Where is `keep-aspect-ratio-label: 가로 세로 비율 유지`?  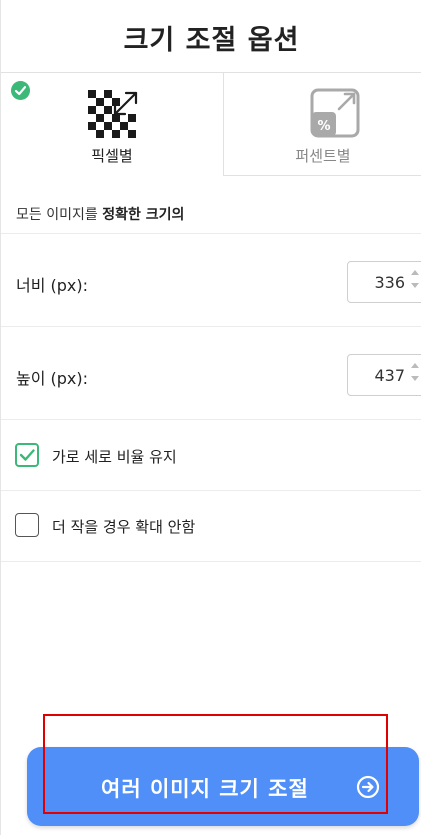
keep-aspect-ratio-label: 가로 세로 비율 유지 is located at coordinates (114, 456).